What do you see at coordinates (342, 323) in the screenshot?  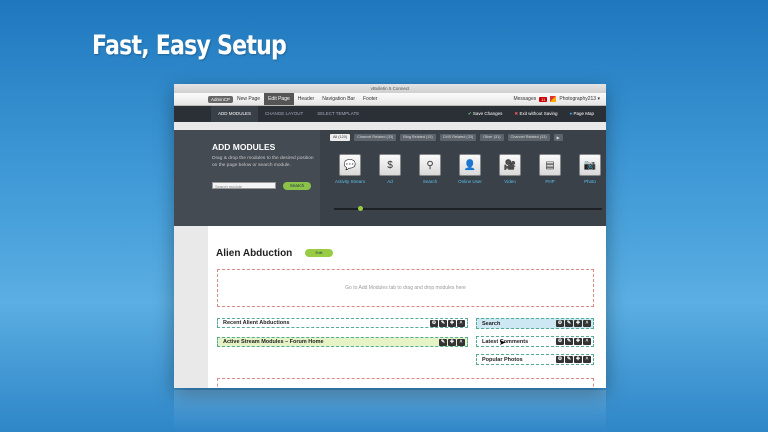 I see `module-recent-abductions: Recent Alient Abductions ⚙ ✎ ✚ ˄` at bounding box center [342, 323].